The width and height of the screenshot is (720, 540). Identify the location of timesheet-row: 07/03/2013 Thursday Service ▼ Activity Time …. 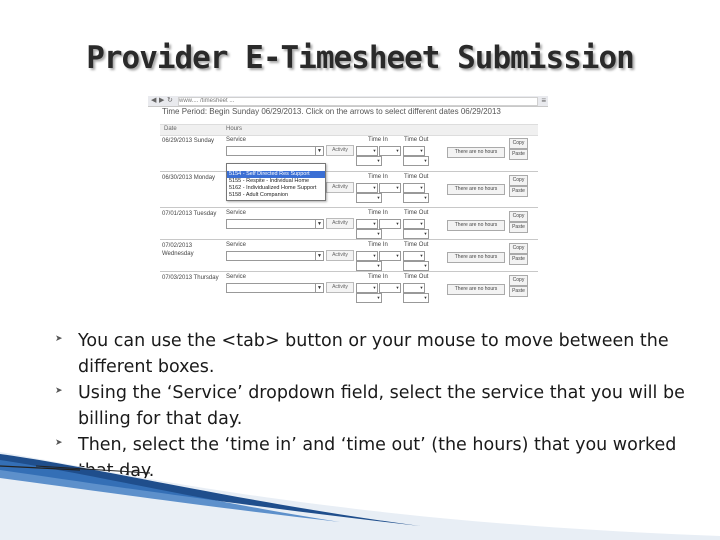
(349, 287).